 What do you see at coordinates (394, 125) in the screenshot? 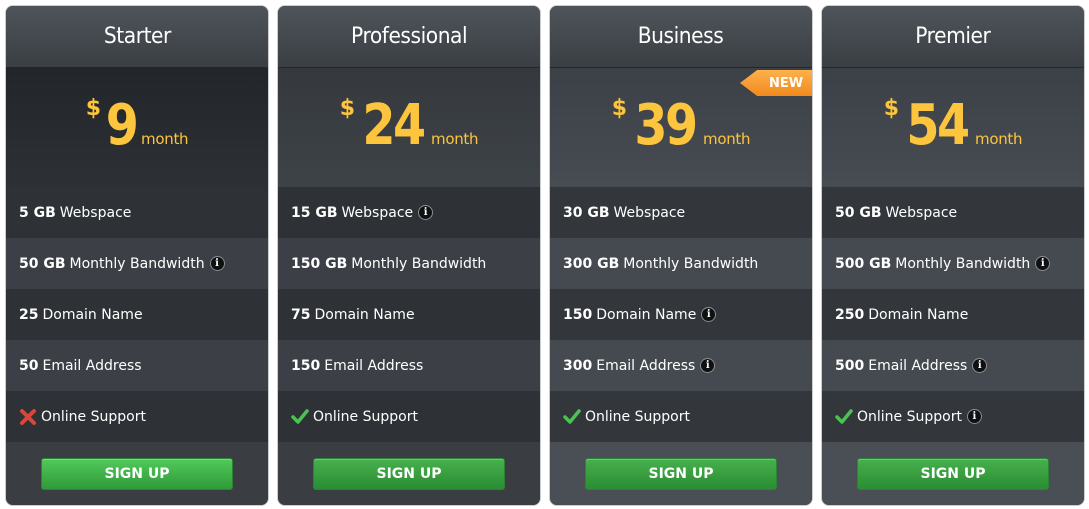
I see `price-amount: 24` at bounding box center [394, 125].